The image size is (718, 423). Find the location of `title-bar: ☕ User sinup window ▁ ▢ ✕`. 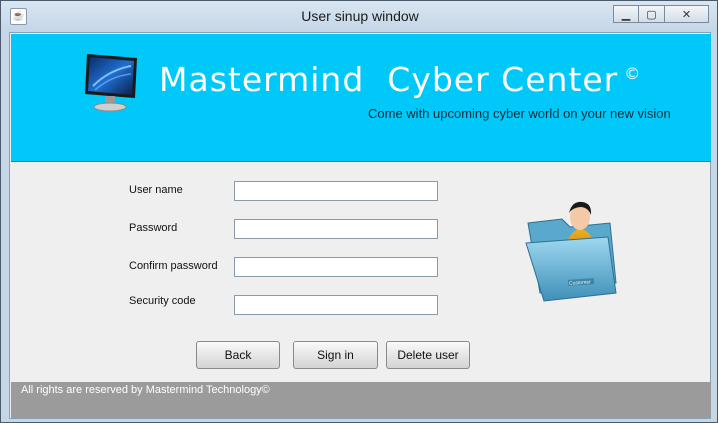

title-bar: ☕ User sinup window ▁ ▢ ✕ is located at coordinates (359, 16).